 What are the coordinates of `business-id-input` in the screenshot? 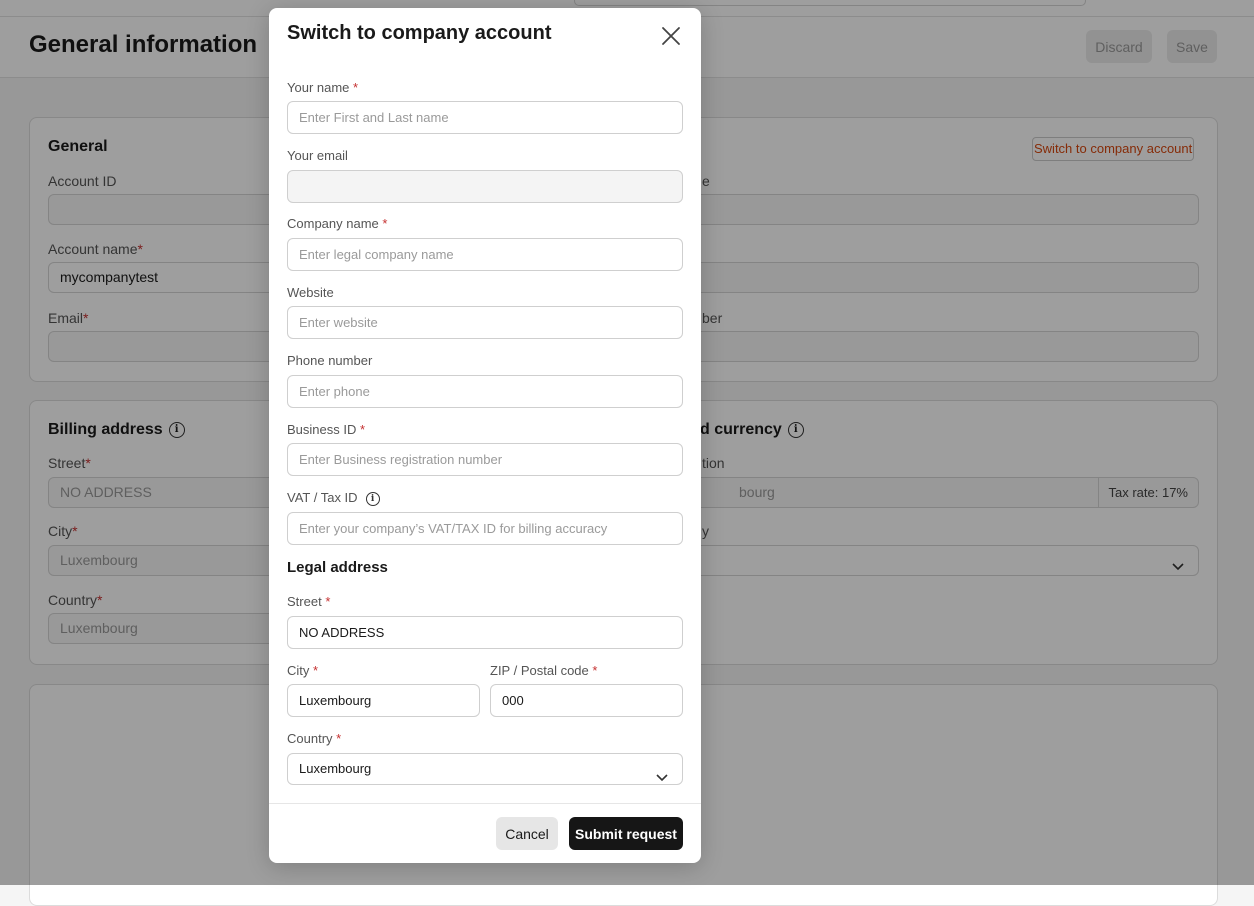 It's located at (485, 459).